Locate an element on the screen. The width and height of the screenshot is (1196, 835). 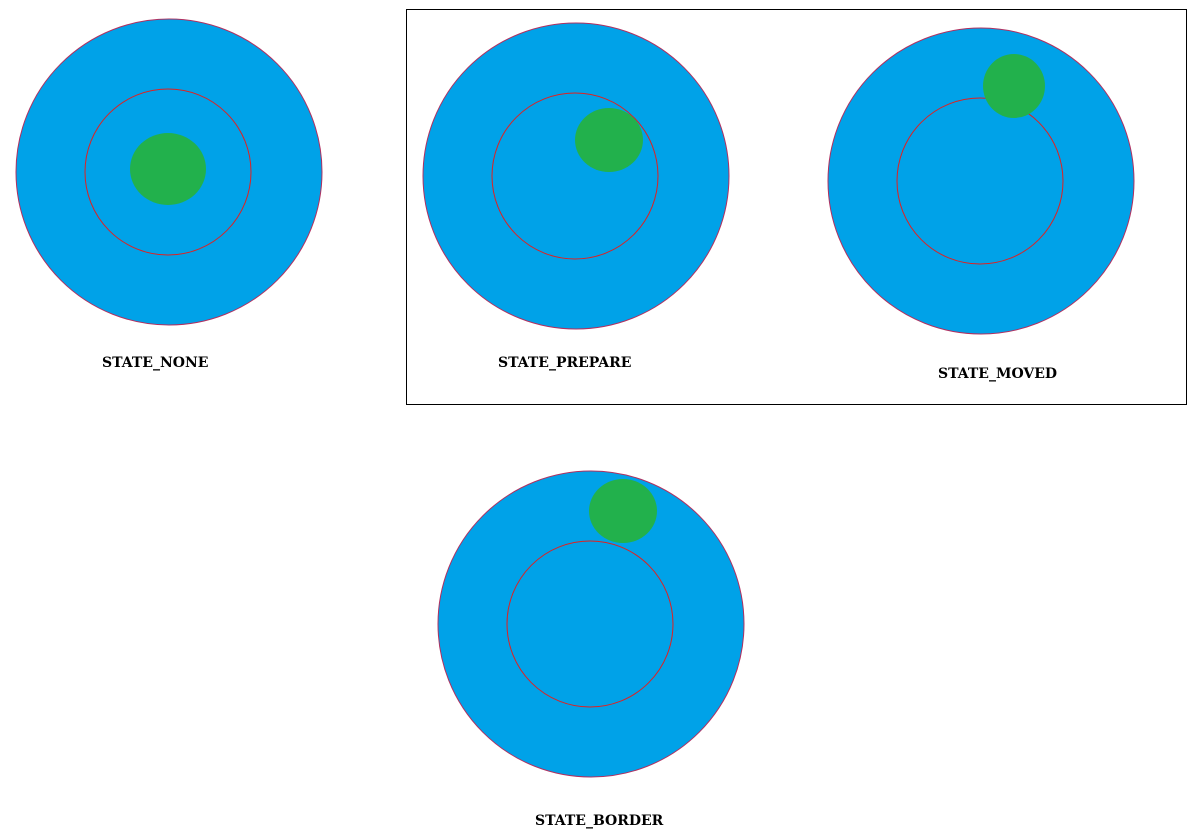
state-none-label: STATE_NONE is located at coordinates (155, 363).